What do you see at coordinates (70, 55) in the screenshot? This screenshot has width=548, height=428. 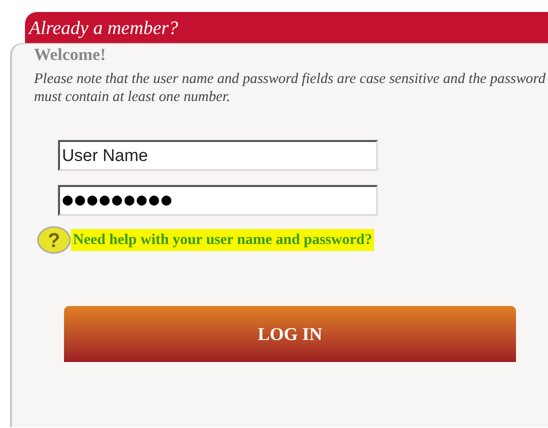 I see `welcome-heading: Welcome!` at bounding box center [70, 55].